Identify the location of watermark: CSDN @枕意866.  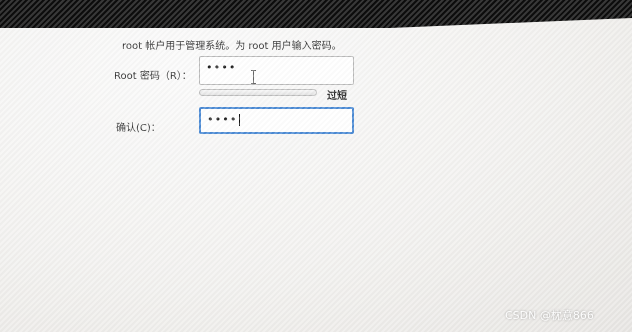
(549, 315).